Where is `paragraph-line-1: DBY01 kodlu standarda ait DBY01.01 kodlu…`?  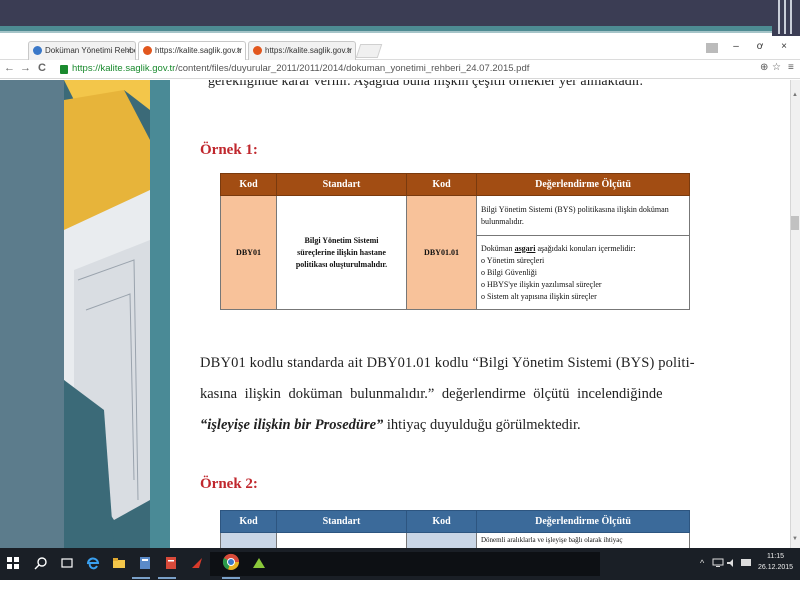 paragraph-line-1: DBY01 kodlu standarda ait DBY01.01 kodlu… is located at coordinates (447, 363).